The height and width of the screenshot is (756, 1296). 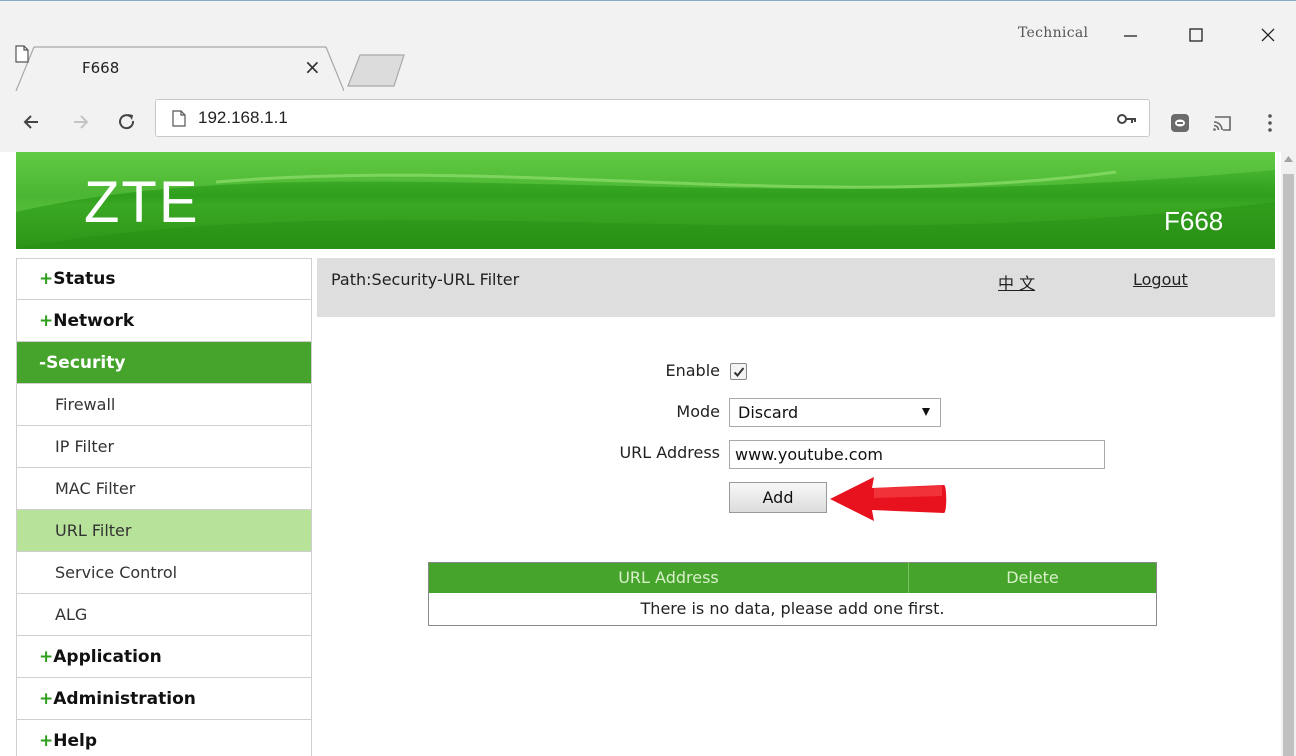 I want to click on sidebar-item-label: Status, so click(x=84, y=279).